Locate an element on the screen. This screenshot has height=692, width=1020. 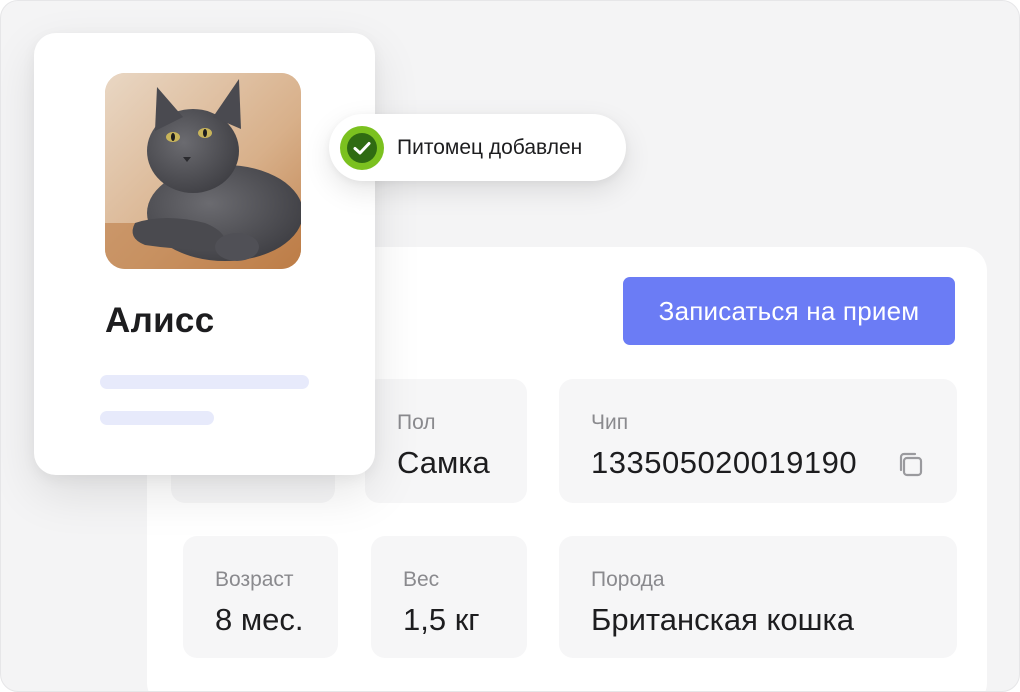
breed-value: Британская кошка is located at coordinates (723, 619).